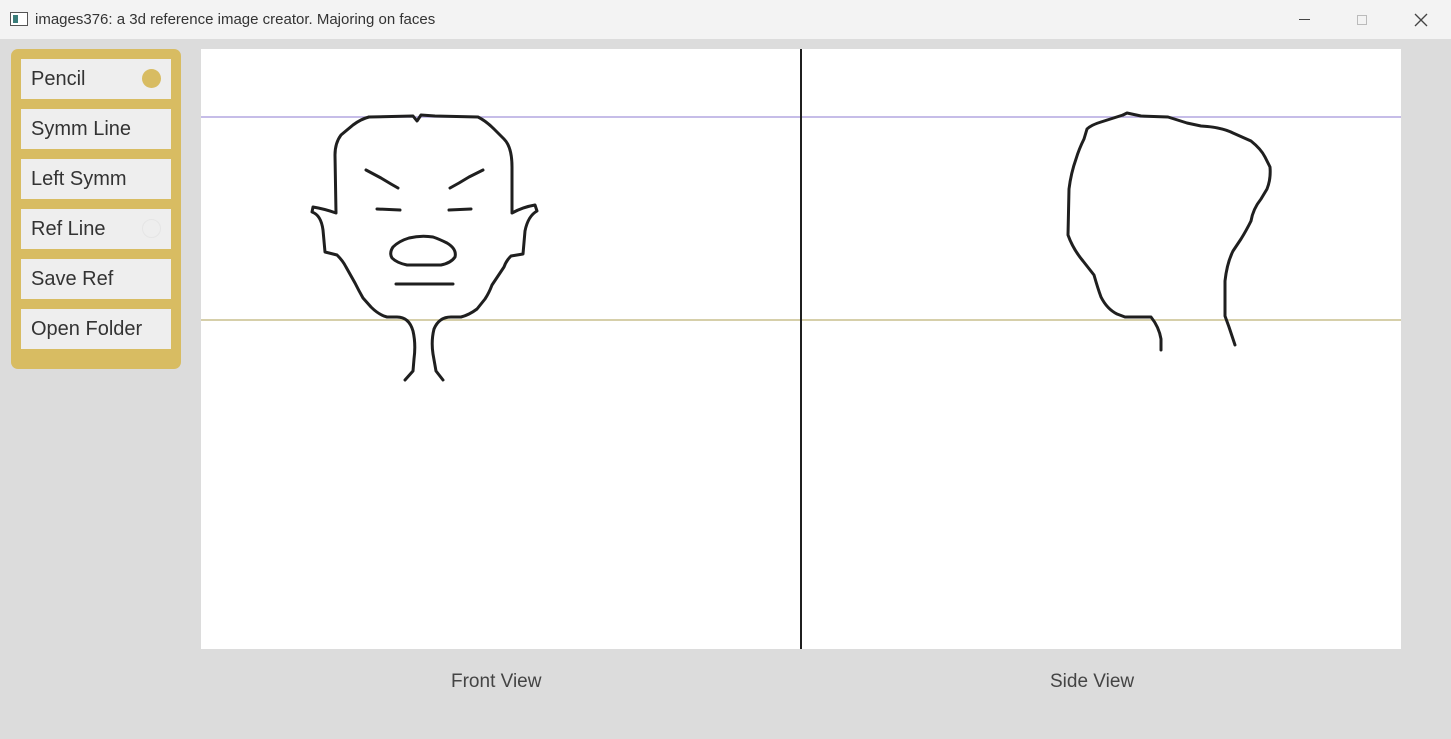 This screenshot has width=1451, height=739. What do you see at coordinates (1092, 681) in the screenshot?
I see `side-view-label: Side View` at bounding box center [1092, 681].